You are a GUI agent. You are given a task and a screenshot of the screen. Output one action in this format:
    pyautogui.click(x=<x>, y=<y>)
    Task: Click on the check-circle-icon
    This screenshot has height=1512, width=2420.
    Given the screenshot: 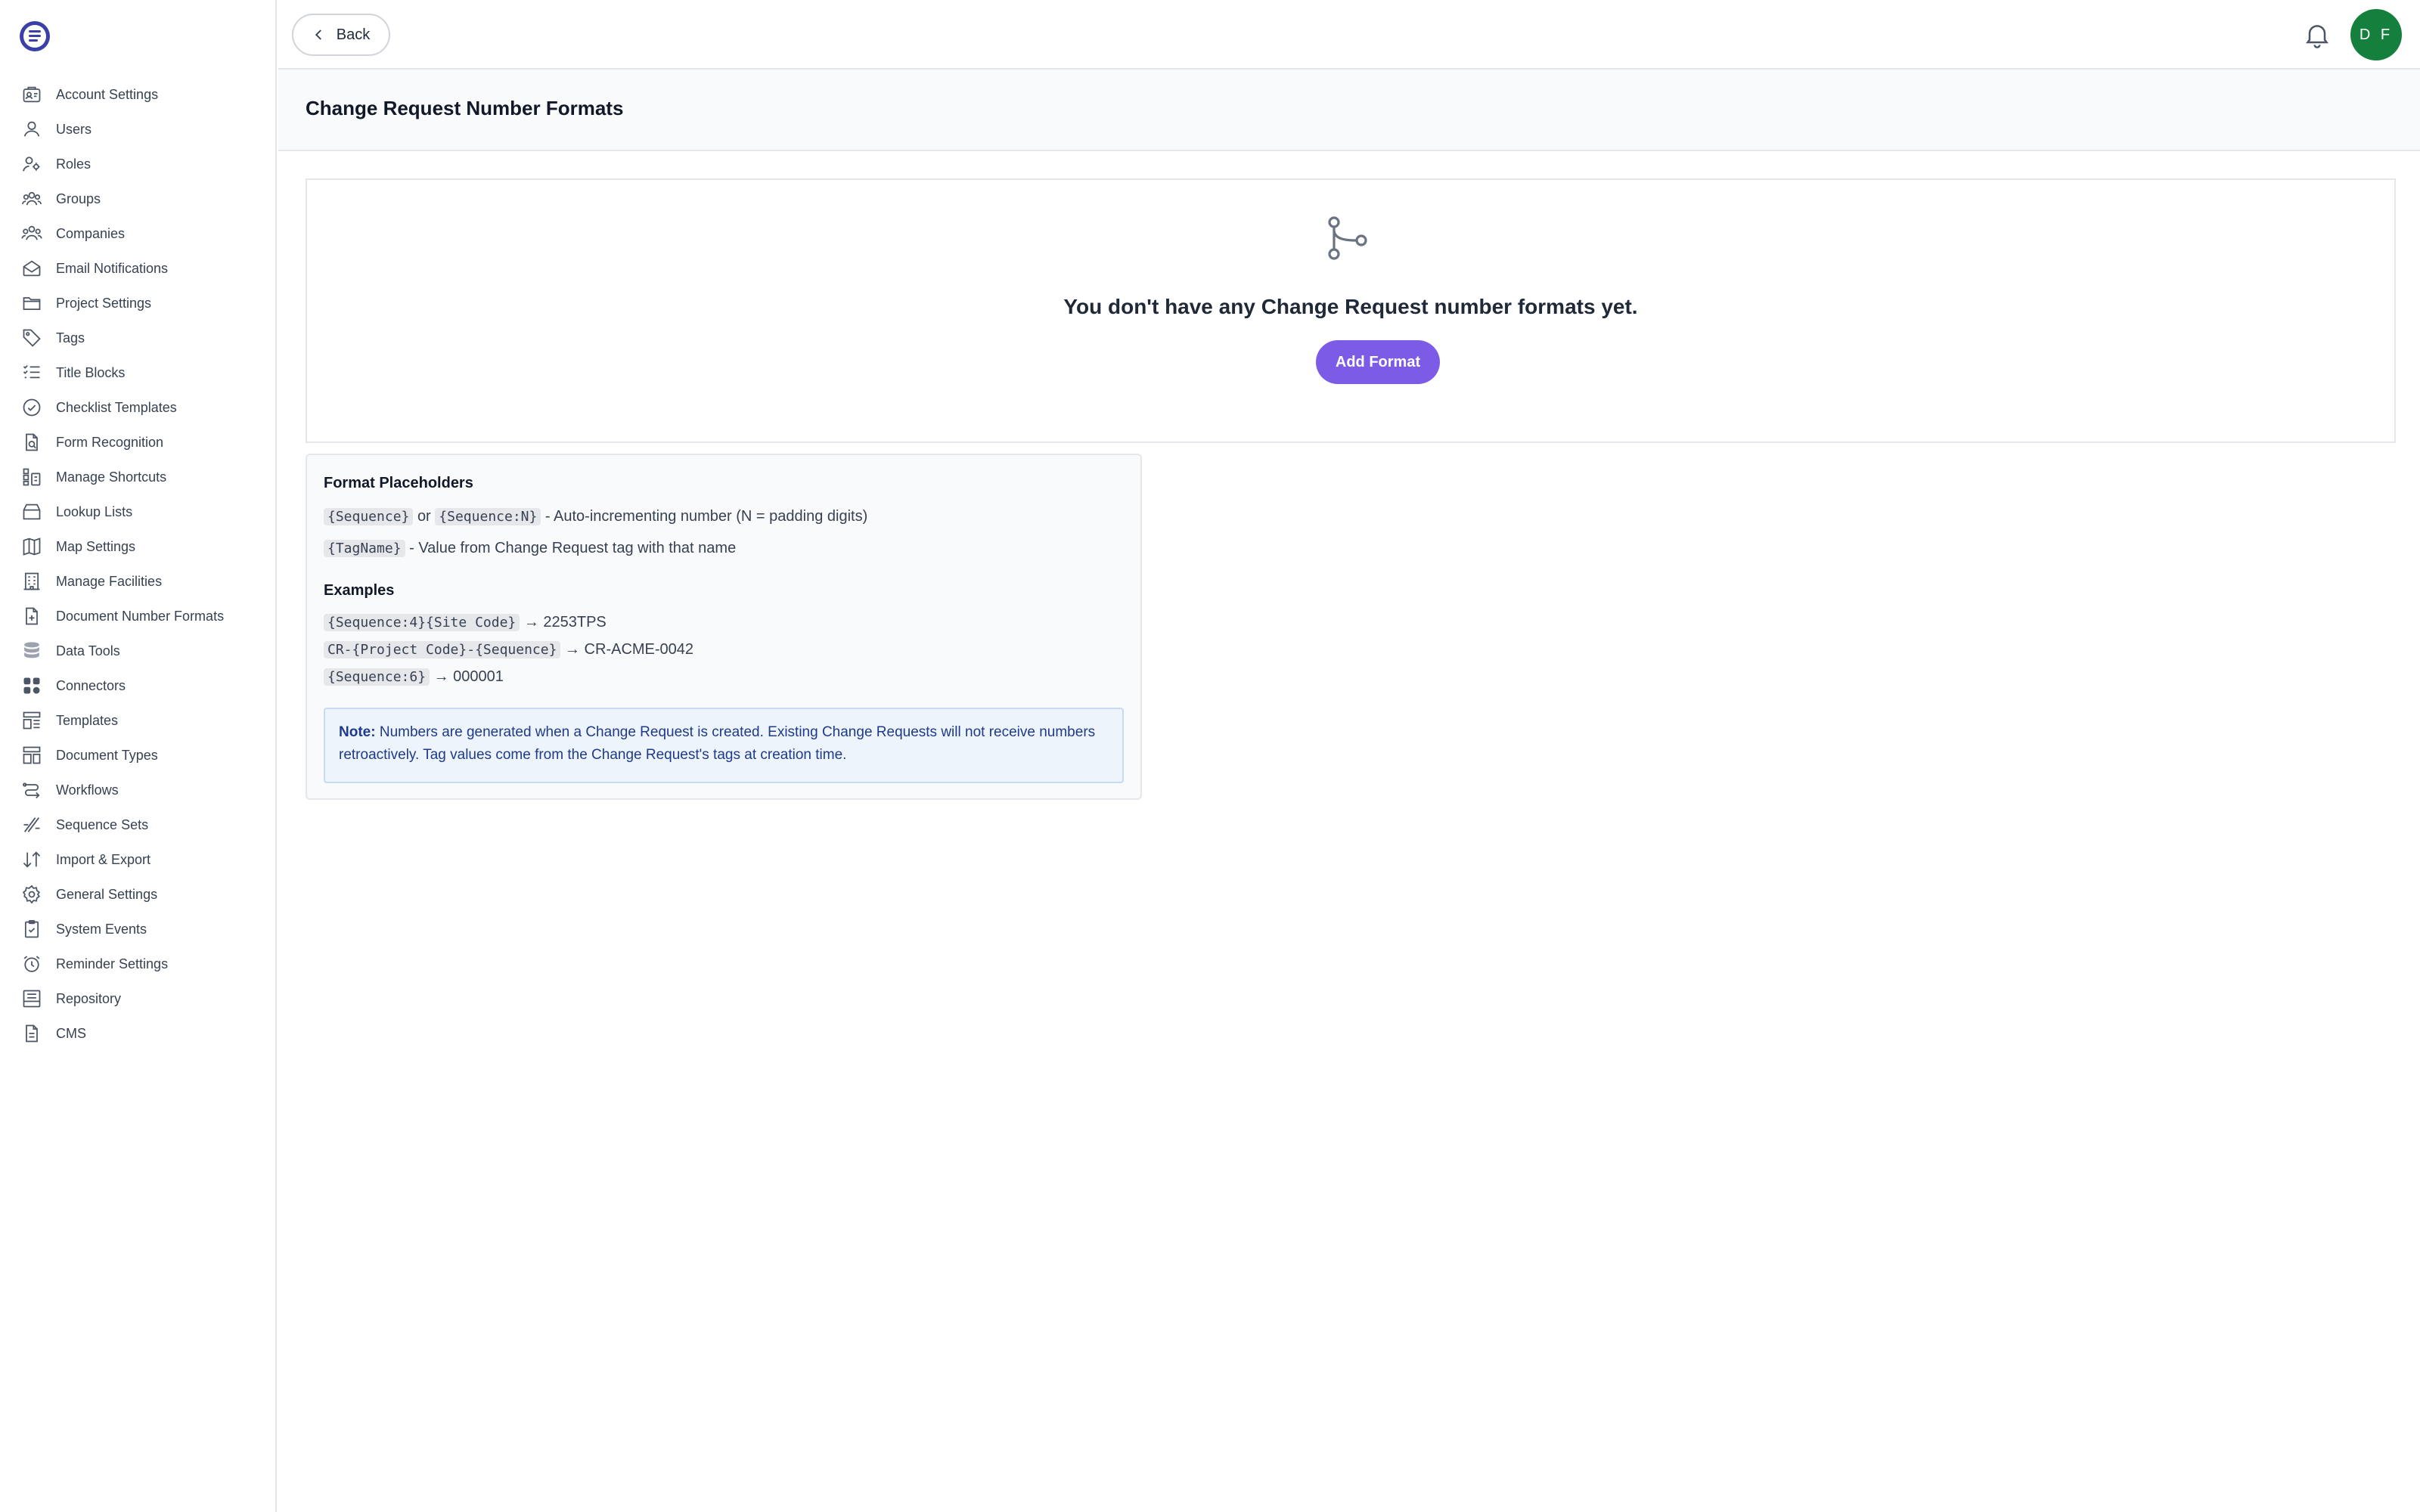 What is the action you would take?
    pyautogui.click(x=31, y=407)
    